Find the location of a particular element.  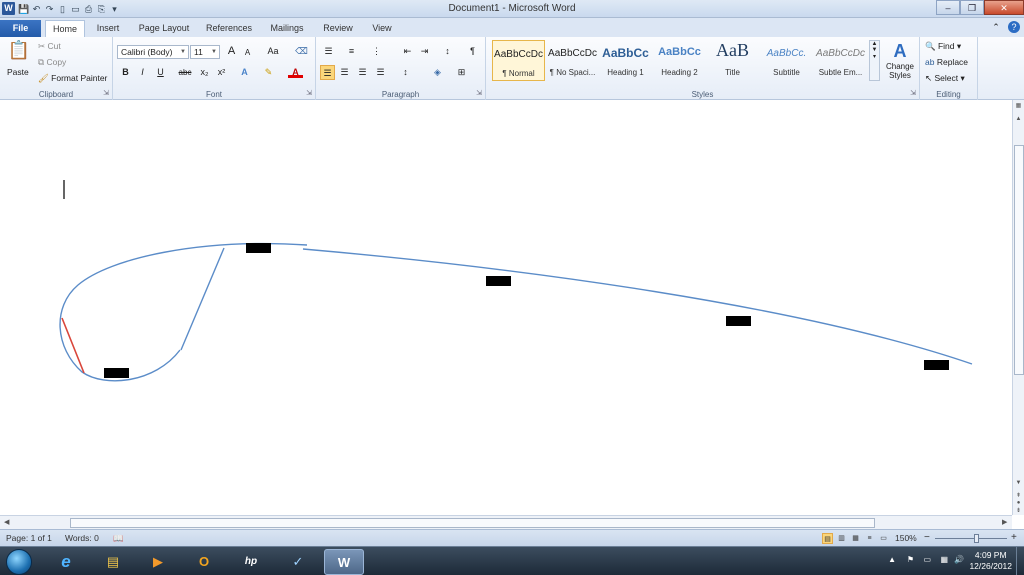

sort-icon: ↕ is located at coordinates (447, 51).